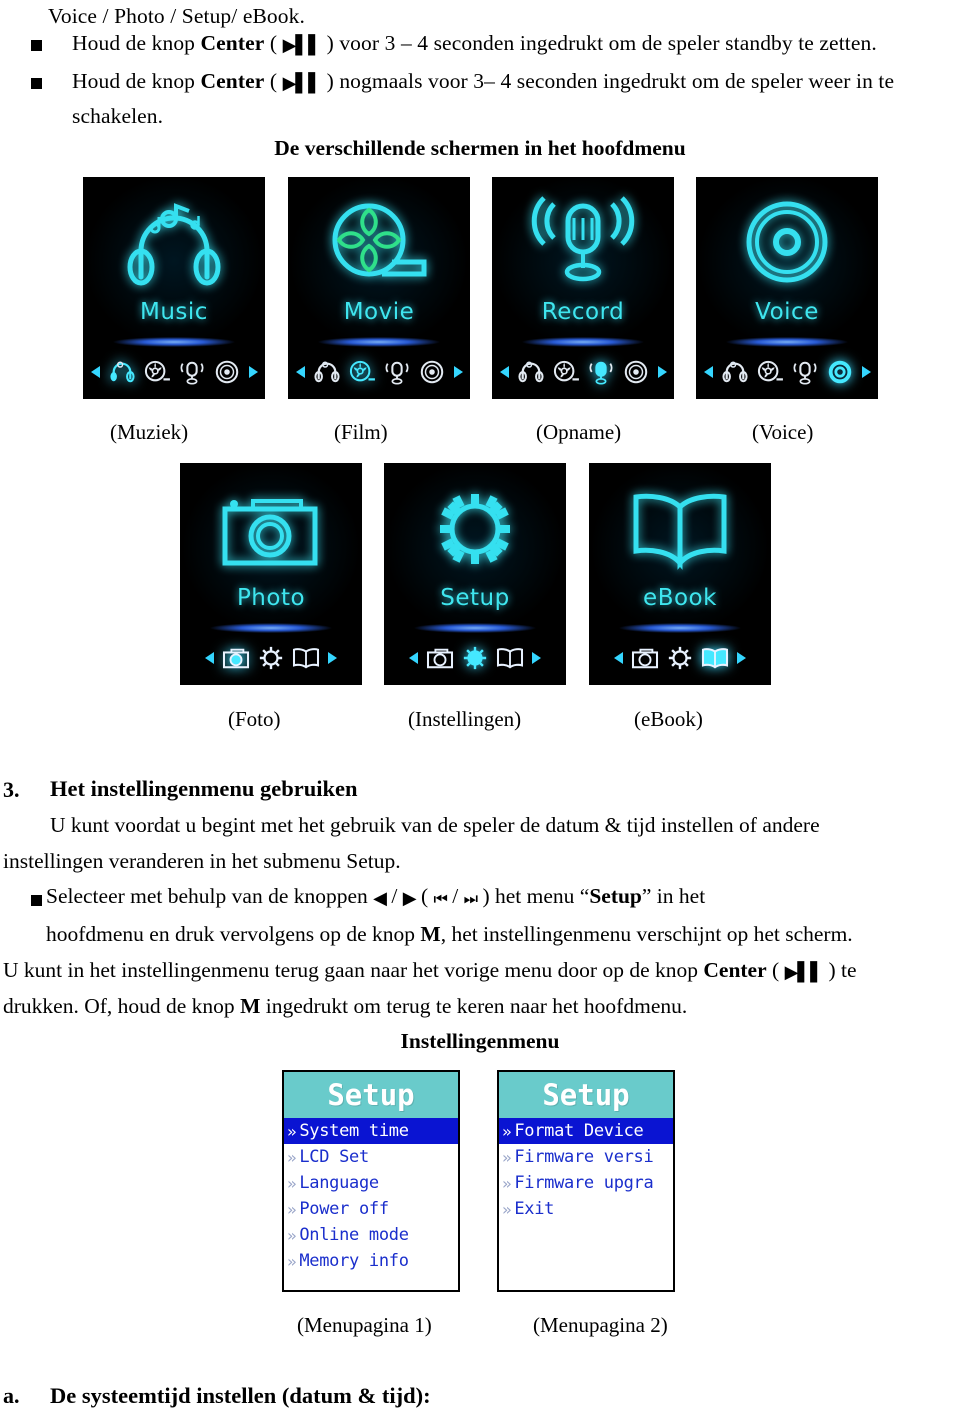  What do you see at coordinates (586, 1209) in the screenshot?
I see `menu-item-exit: » Exit` at bounding box center [586, 1209].